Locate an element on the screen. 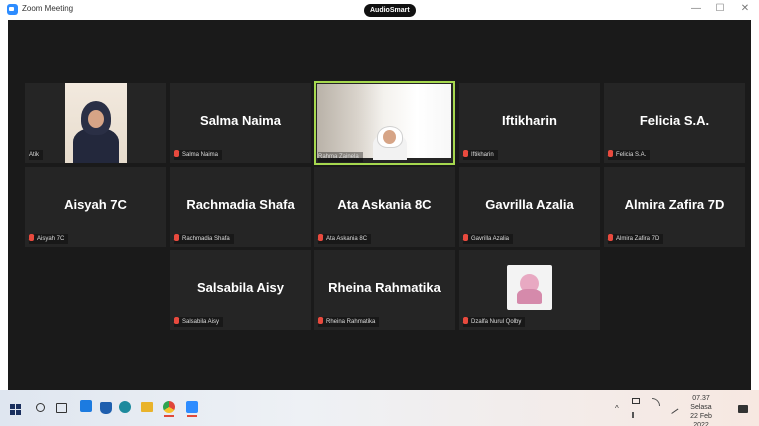 Image resolution: width=759 pixels, height=426 pixels. clock-day: Selasa is located at coordinates (701, 407).